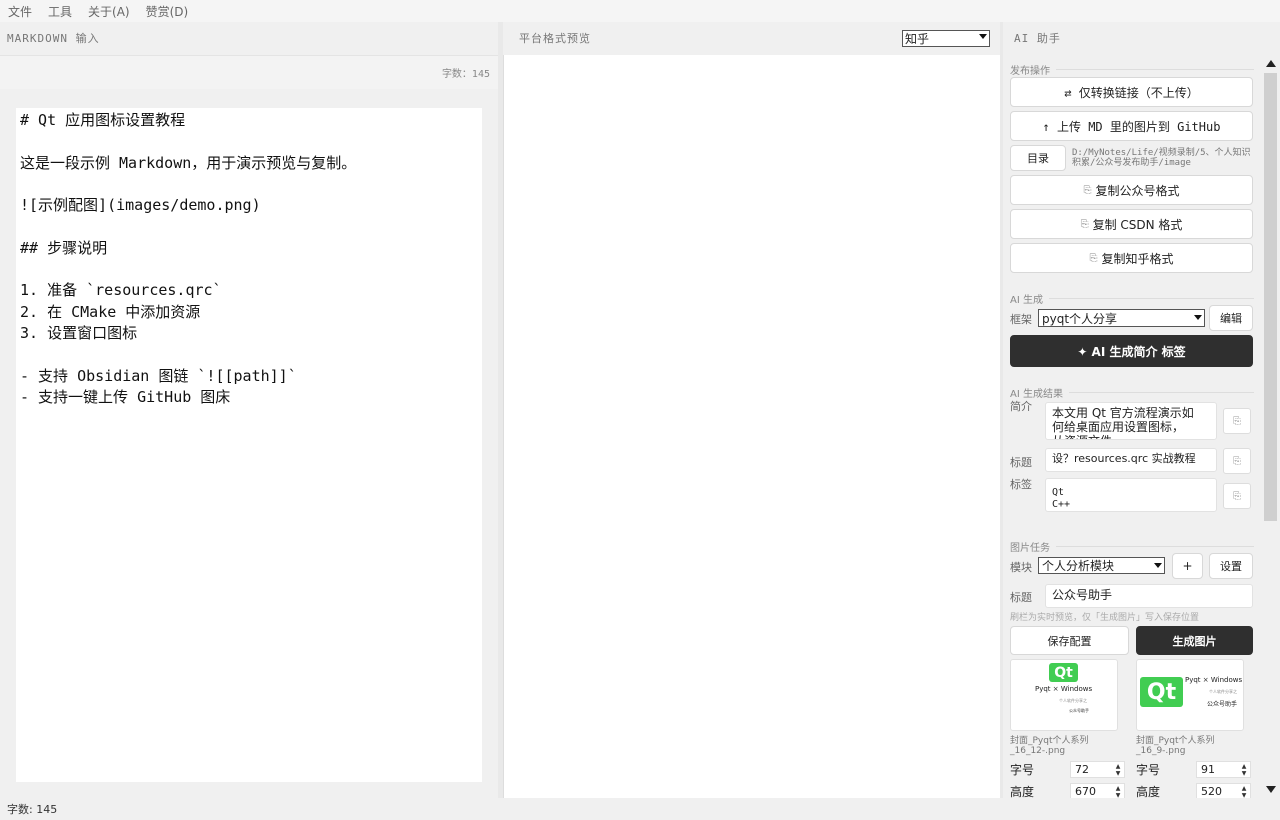 Image resolution: width=1280 pixels, height=820 pixels. I want to click on font-size-spinbox-1: 72 ▲ ▼, so click(1097, 769).